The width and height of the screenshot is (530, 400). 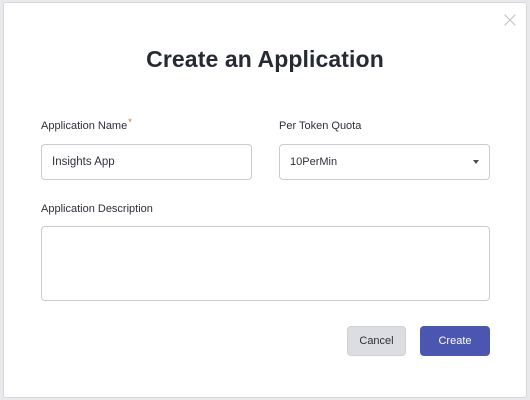 What do you see at coordinates (320, 126) in the screenshot?
I see `per-token-quota-label: Per Token Quota` at bounding box center [320, 126].